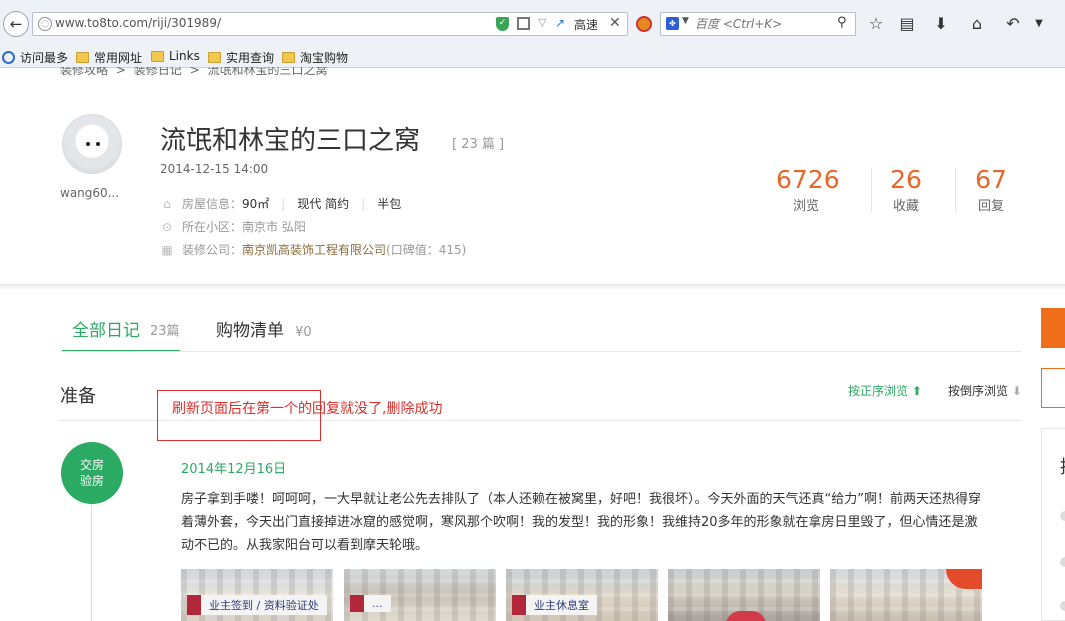  Describe the element at coordinates (167, 203) in the screenshot. I see `house-icon: ⌂` at that location.